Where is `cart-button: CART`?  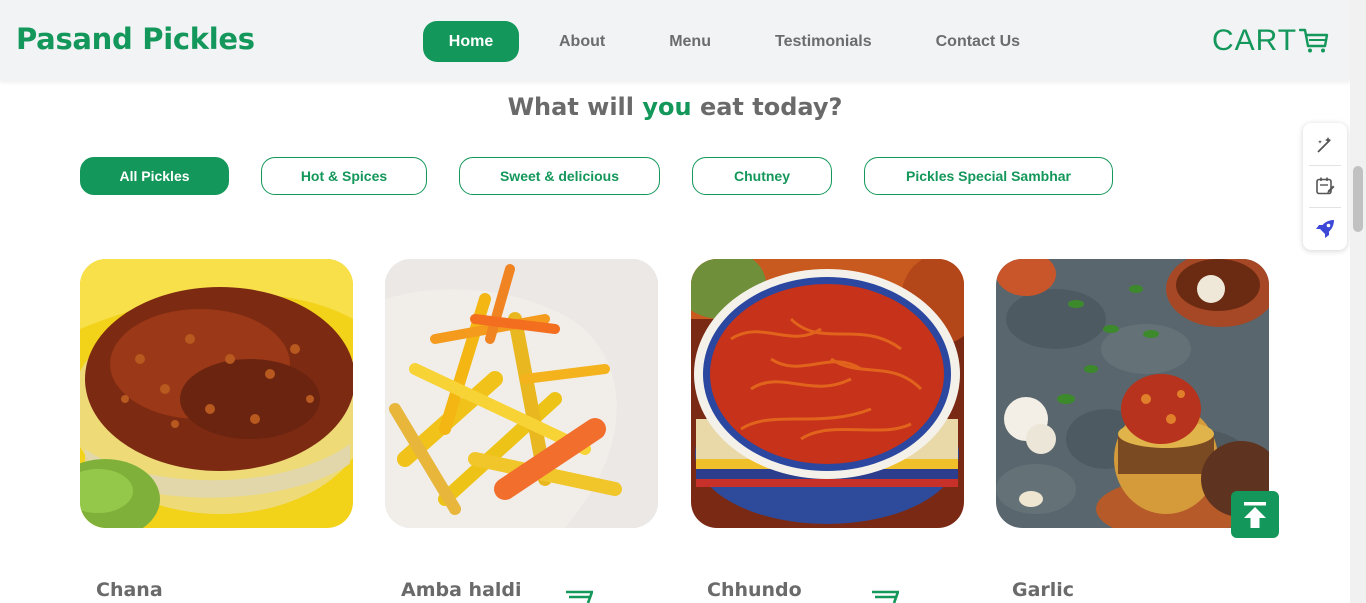 cart-button: CART is located at coordinates (1270, 41).